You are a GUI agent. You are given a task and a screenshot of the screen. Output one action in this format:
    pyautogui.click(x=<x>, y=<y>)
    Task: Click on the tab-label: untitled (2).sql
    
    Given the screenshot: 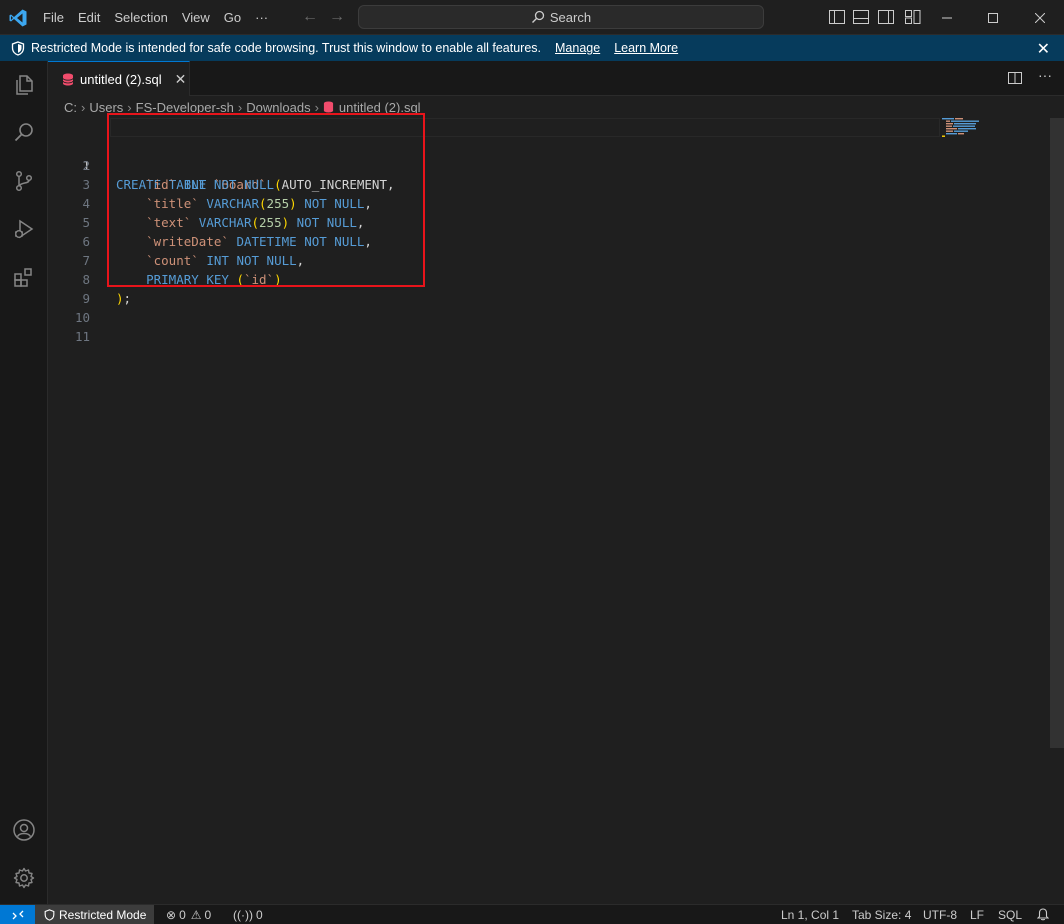 What is the action you would take?
    pyautogui.click(x=121, y=79)
    